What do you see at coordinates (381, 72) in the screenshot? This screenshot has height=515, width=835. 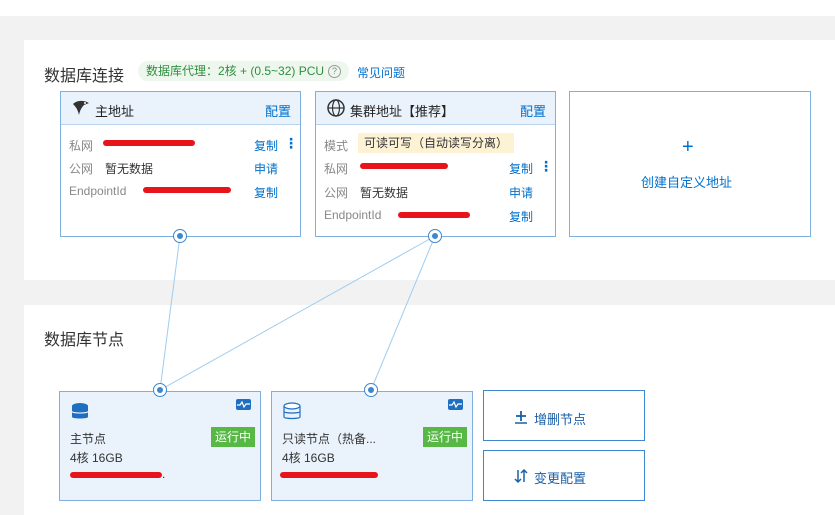 I see `faq-link: 常见问题` at bounding box center [381, 72].